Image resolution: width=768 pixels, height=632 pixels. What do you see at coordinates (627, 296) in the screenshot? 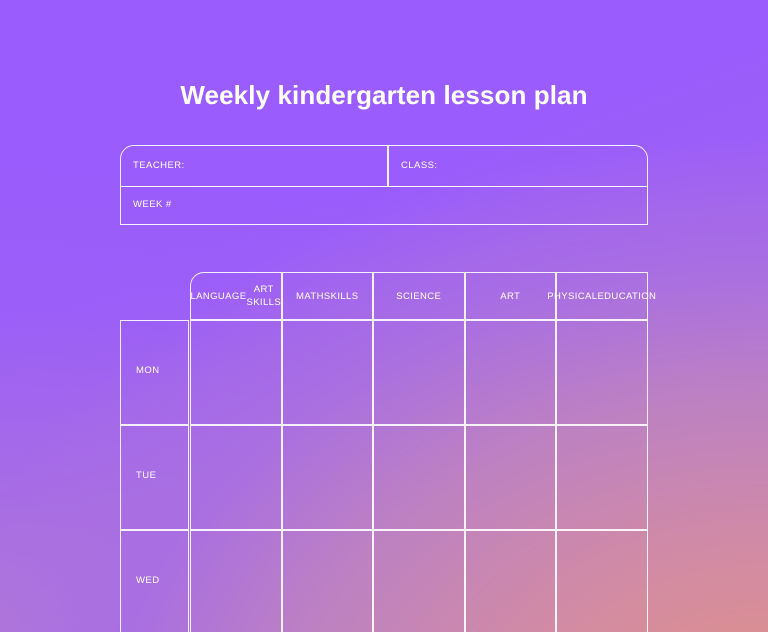
I see `column-header-line: EDUCATION` at bounding box center [627, 296].